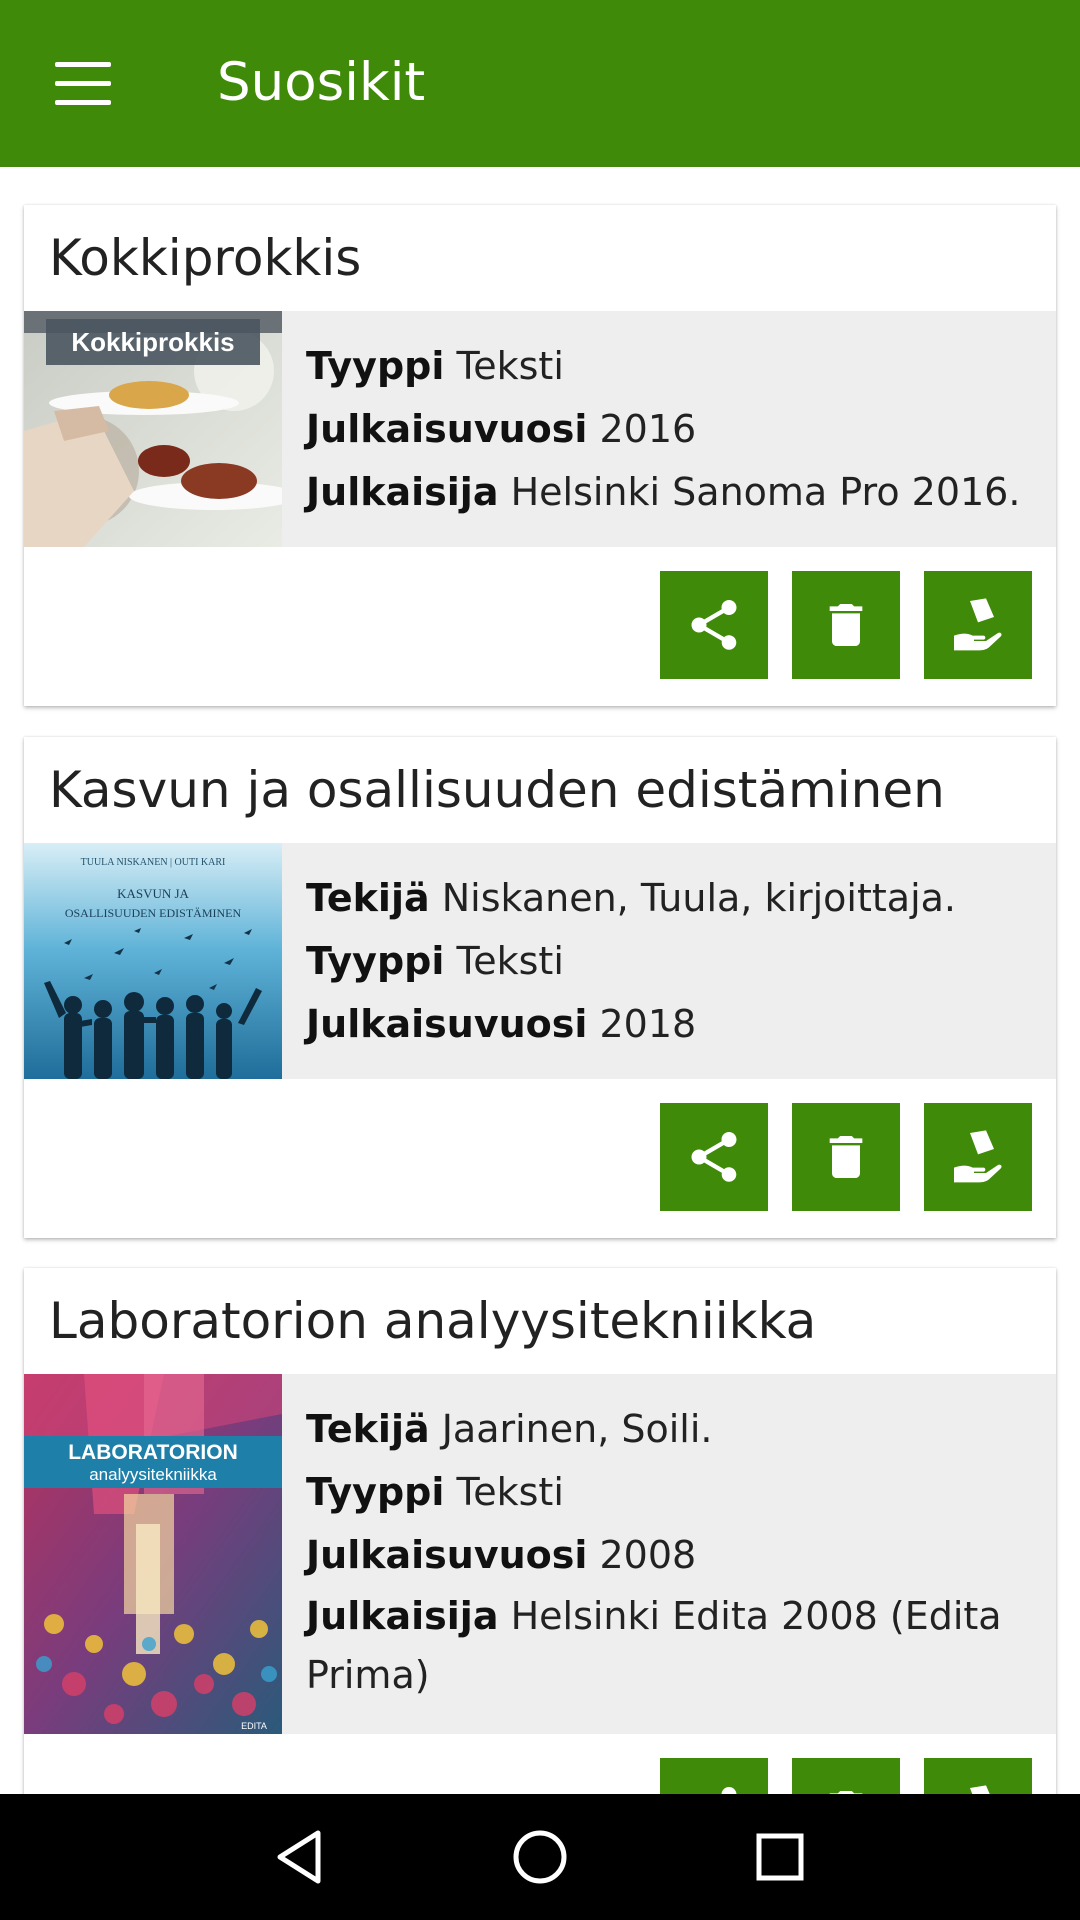 This screenshot has height=1920, width=1080. I want to click on card-title: Kasvun ja osallisuuden edistäminen, so click(497, 790).